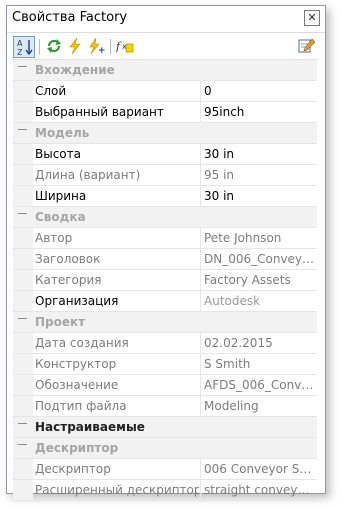 Image resolution: width=343 pixels, height=508 pixels. Describe the element at coordinates (81, 406) in the screenshot. I see `property-name: Подтип файла` at that location.